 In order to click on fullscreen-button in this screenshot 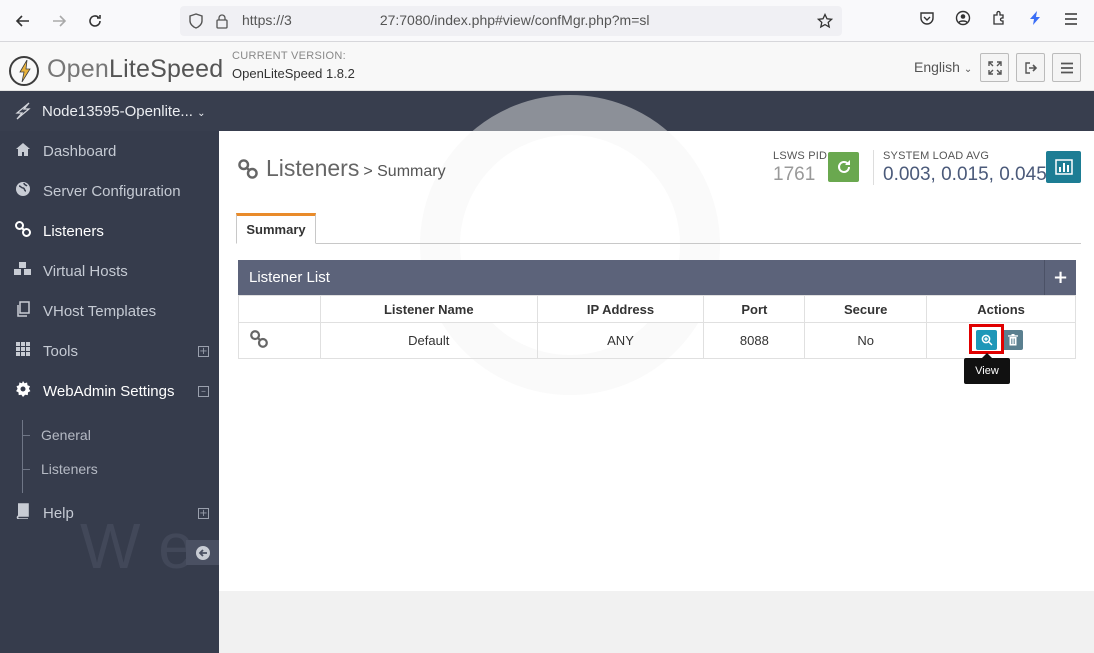, I will do `click(994, 67)`.